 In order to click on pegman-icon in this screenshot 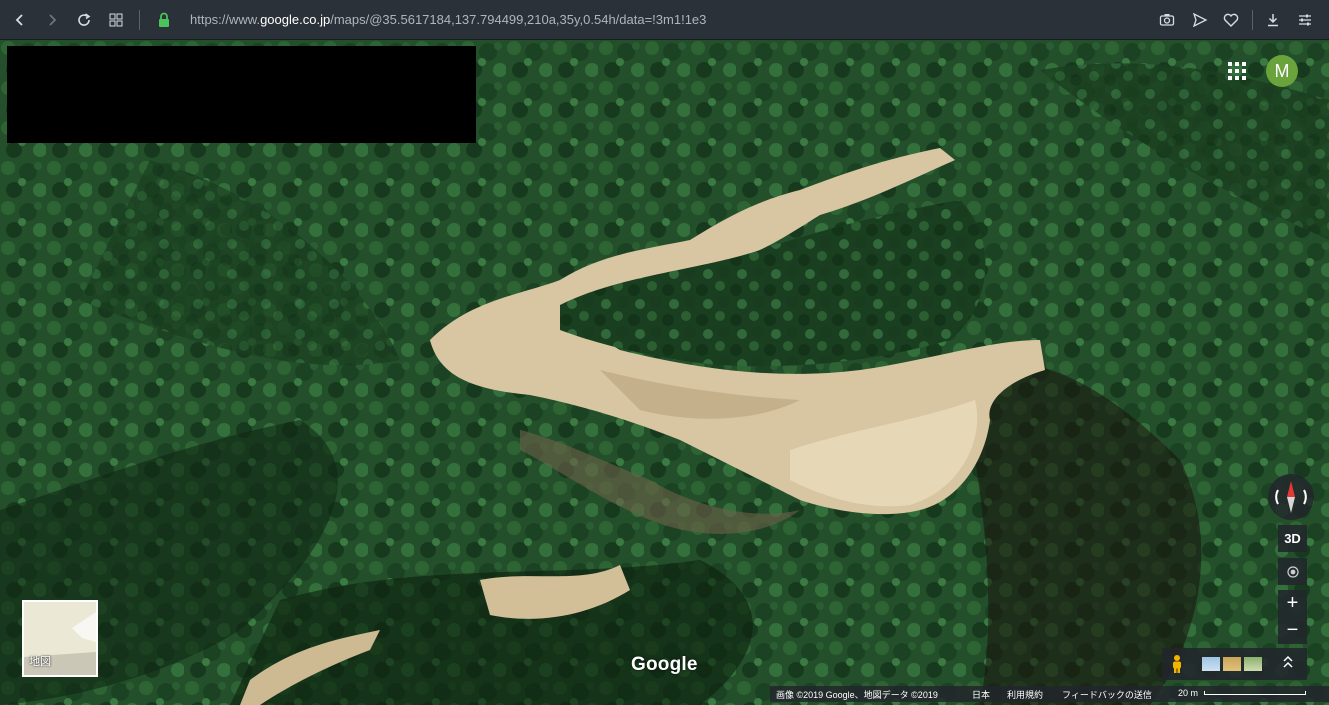, I will do `click(1177, 664)`.